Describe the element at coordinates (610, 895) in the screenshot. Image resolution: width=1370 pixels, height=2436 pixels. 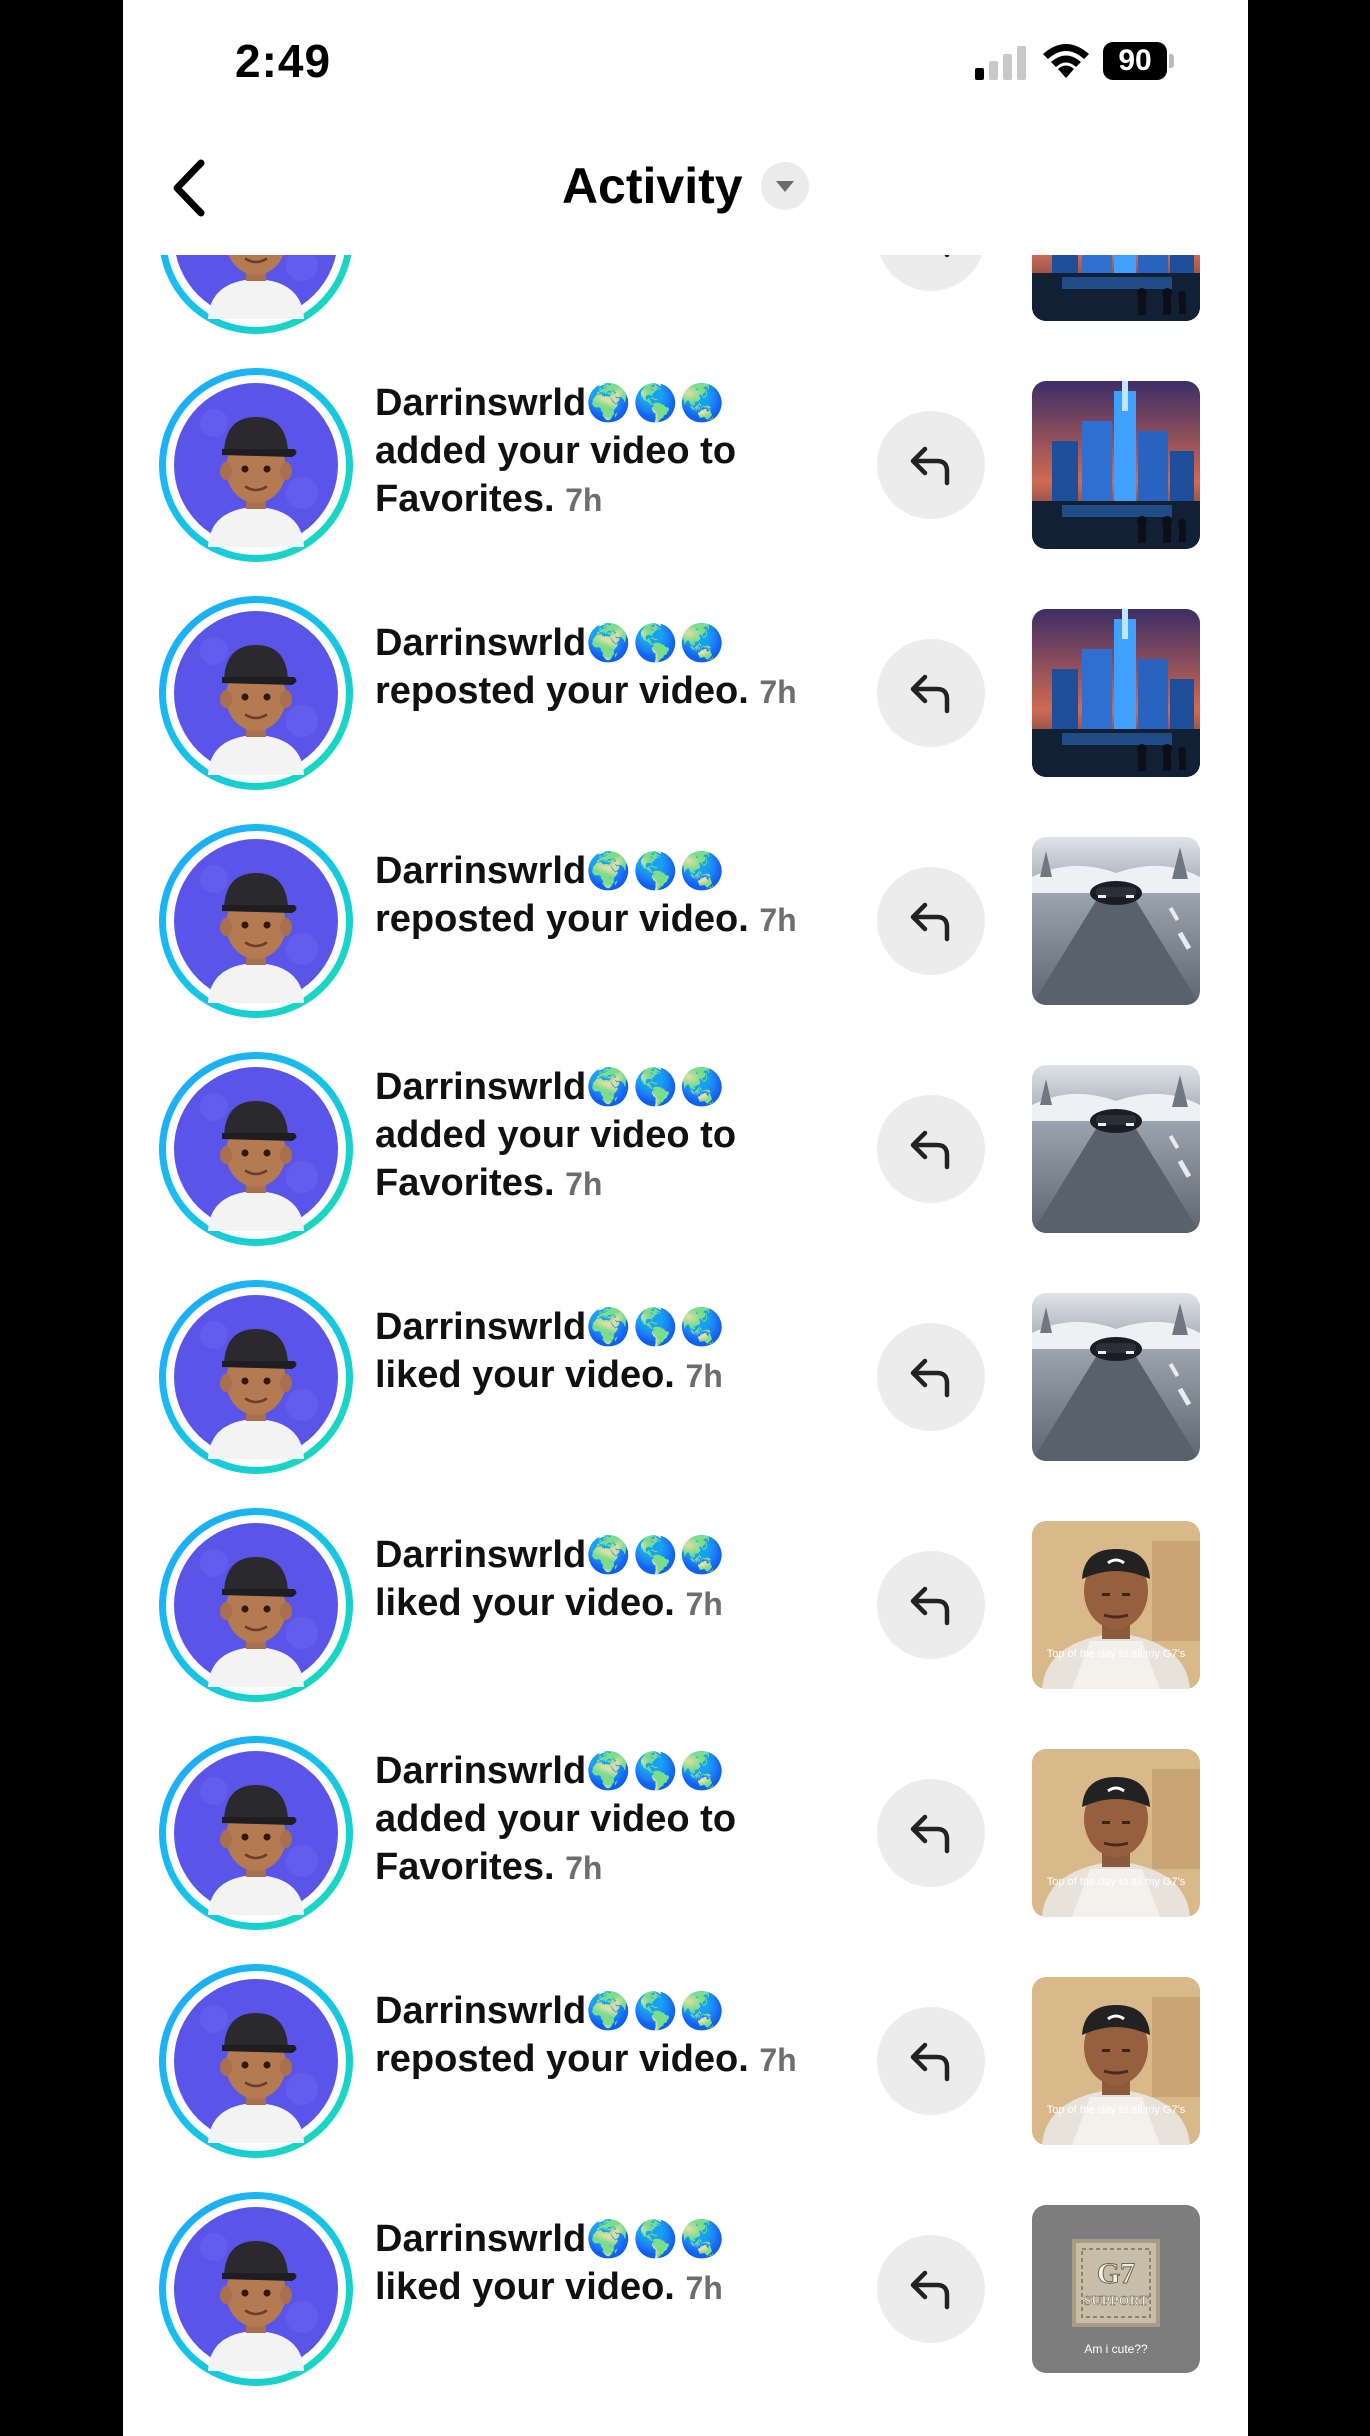
I see `notification-text: Darrinswrld🌍🌎🌏 reposted your video. 7h` at that location.